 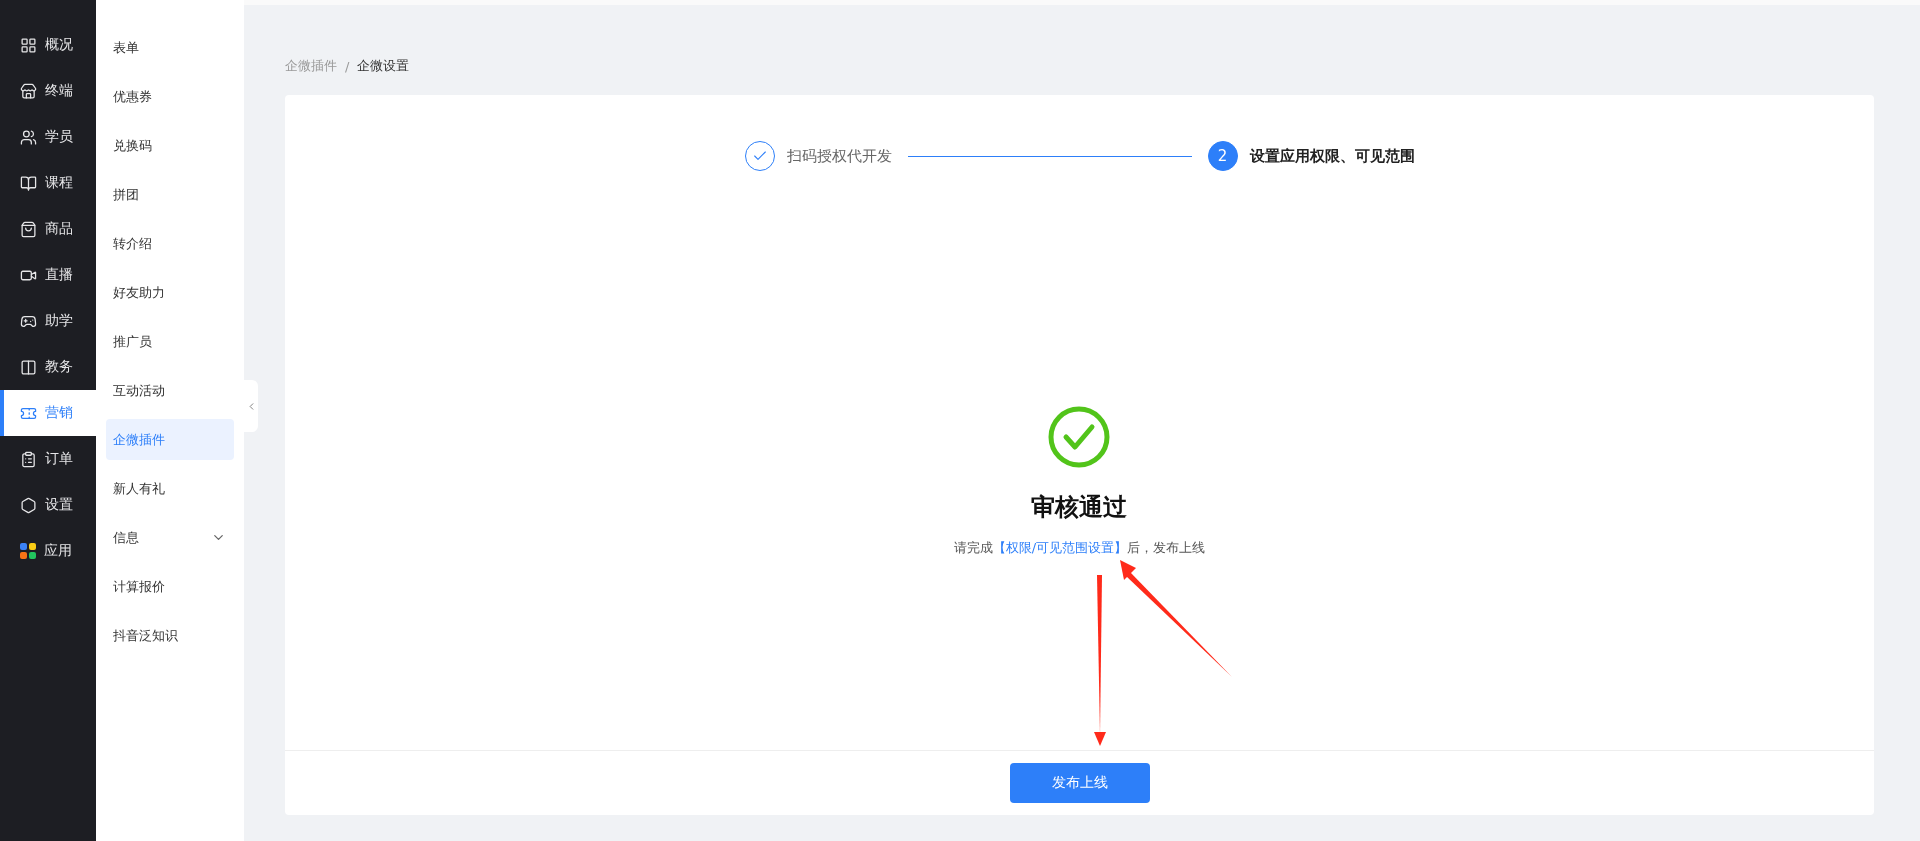 What do you see at coordinates (170, 439) in the screenshot?
I see `submenu-item: 企微插件` at bounding box center [170, 439].